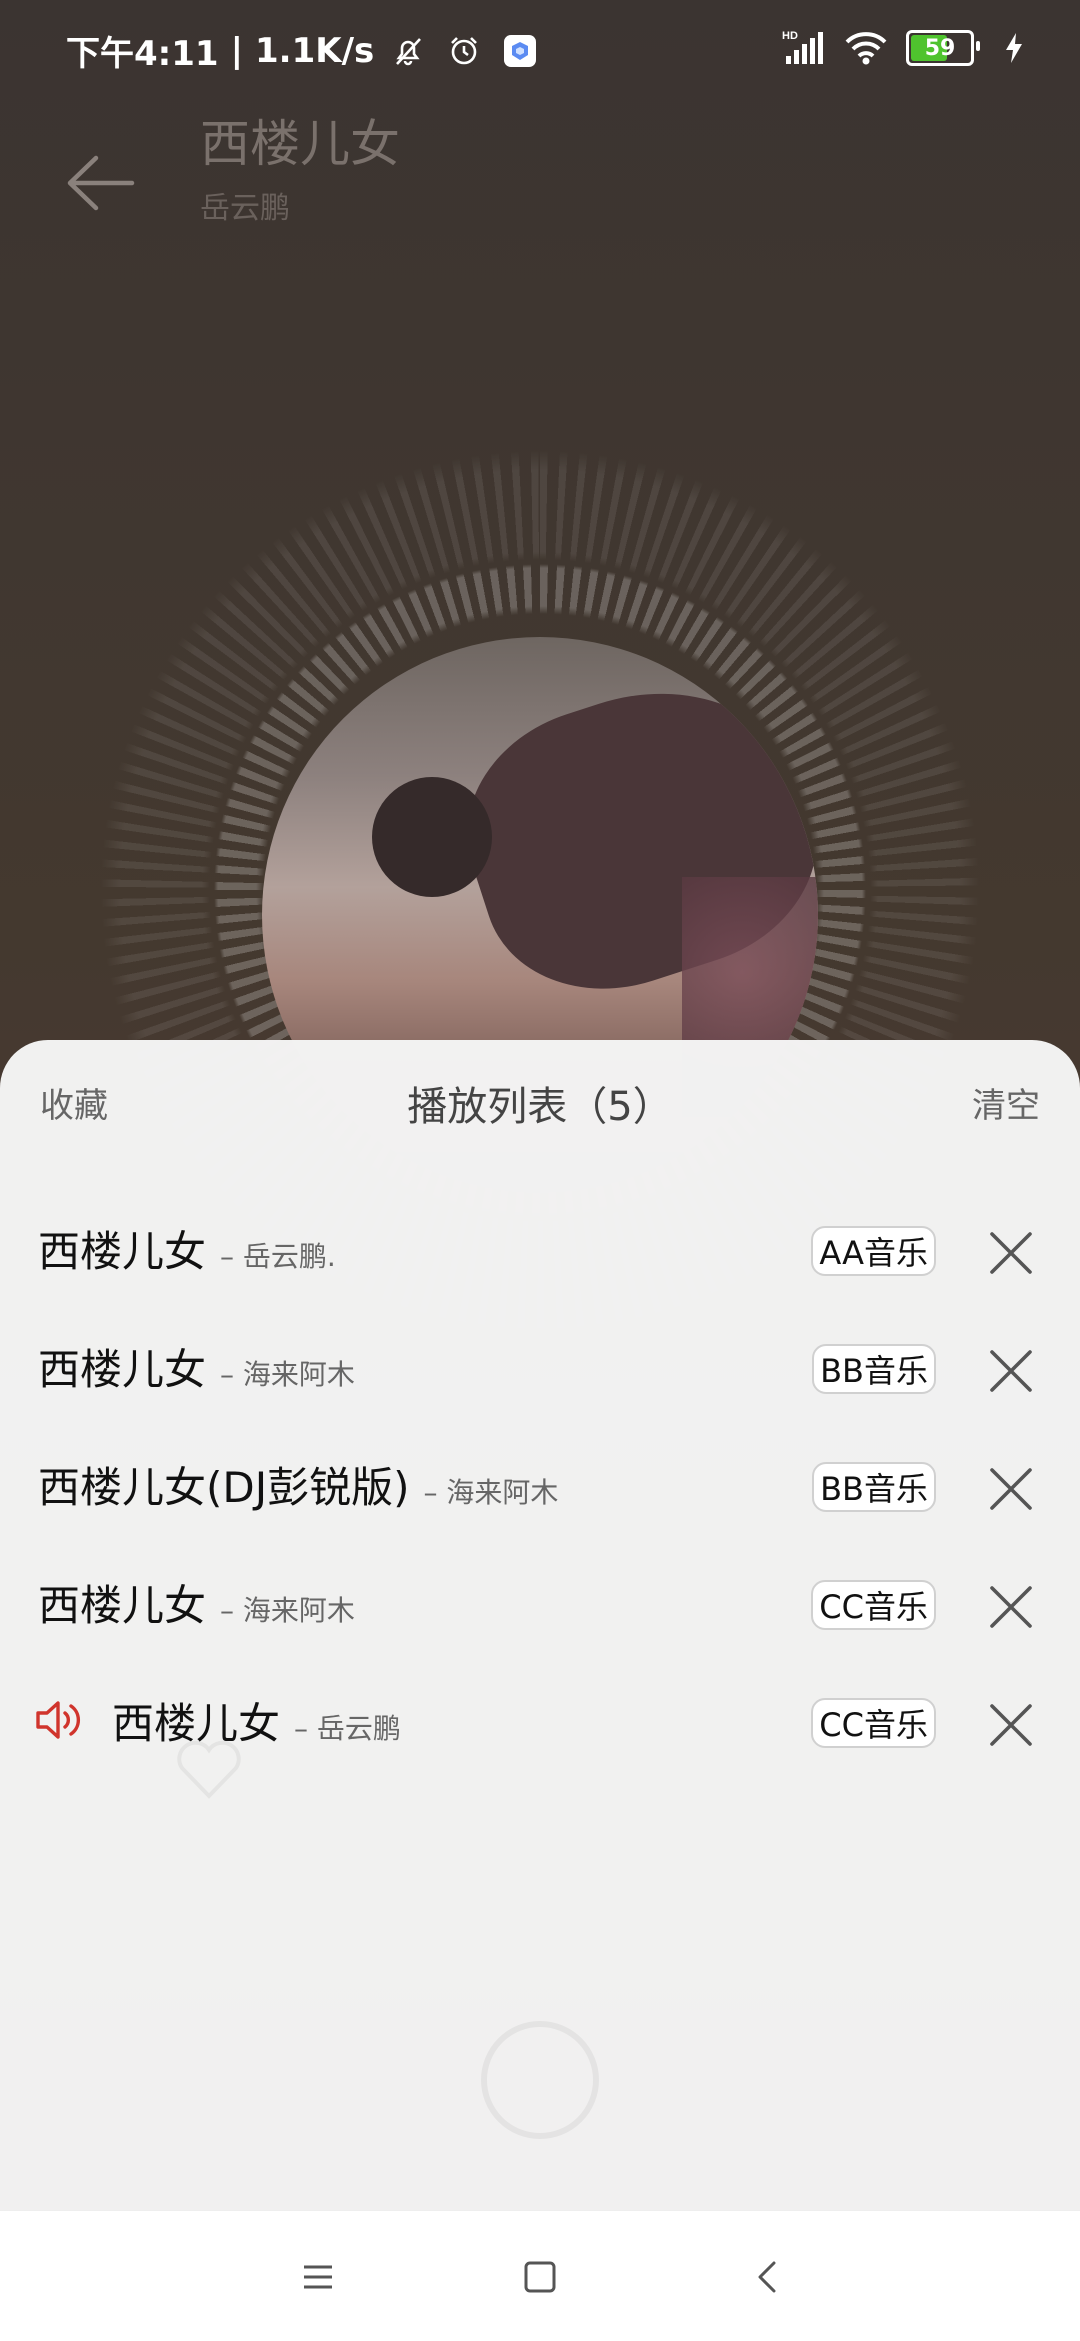 The width and height of the screenshot is (1080, 2341). What do you see at coordinates (520, 51) in the screenshot?
I see `app-notification-icon` at bounding box center [520, 51].